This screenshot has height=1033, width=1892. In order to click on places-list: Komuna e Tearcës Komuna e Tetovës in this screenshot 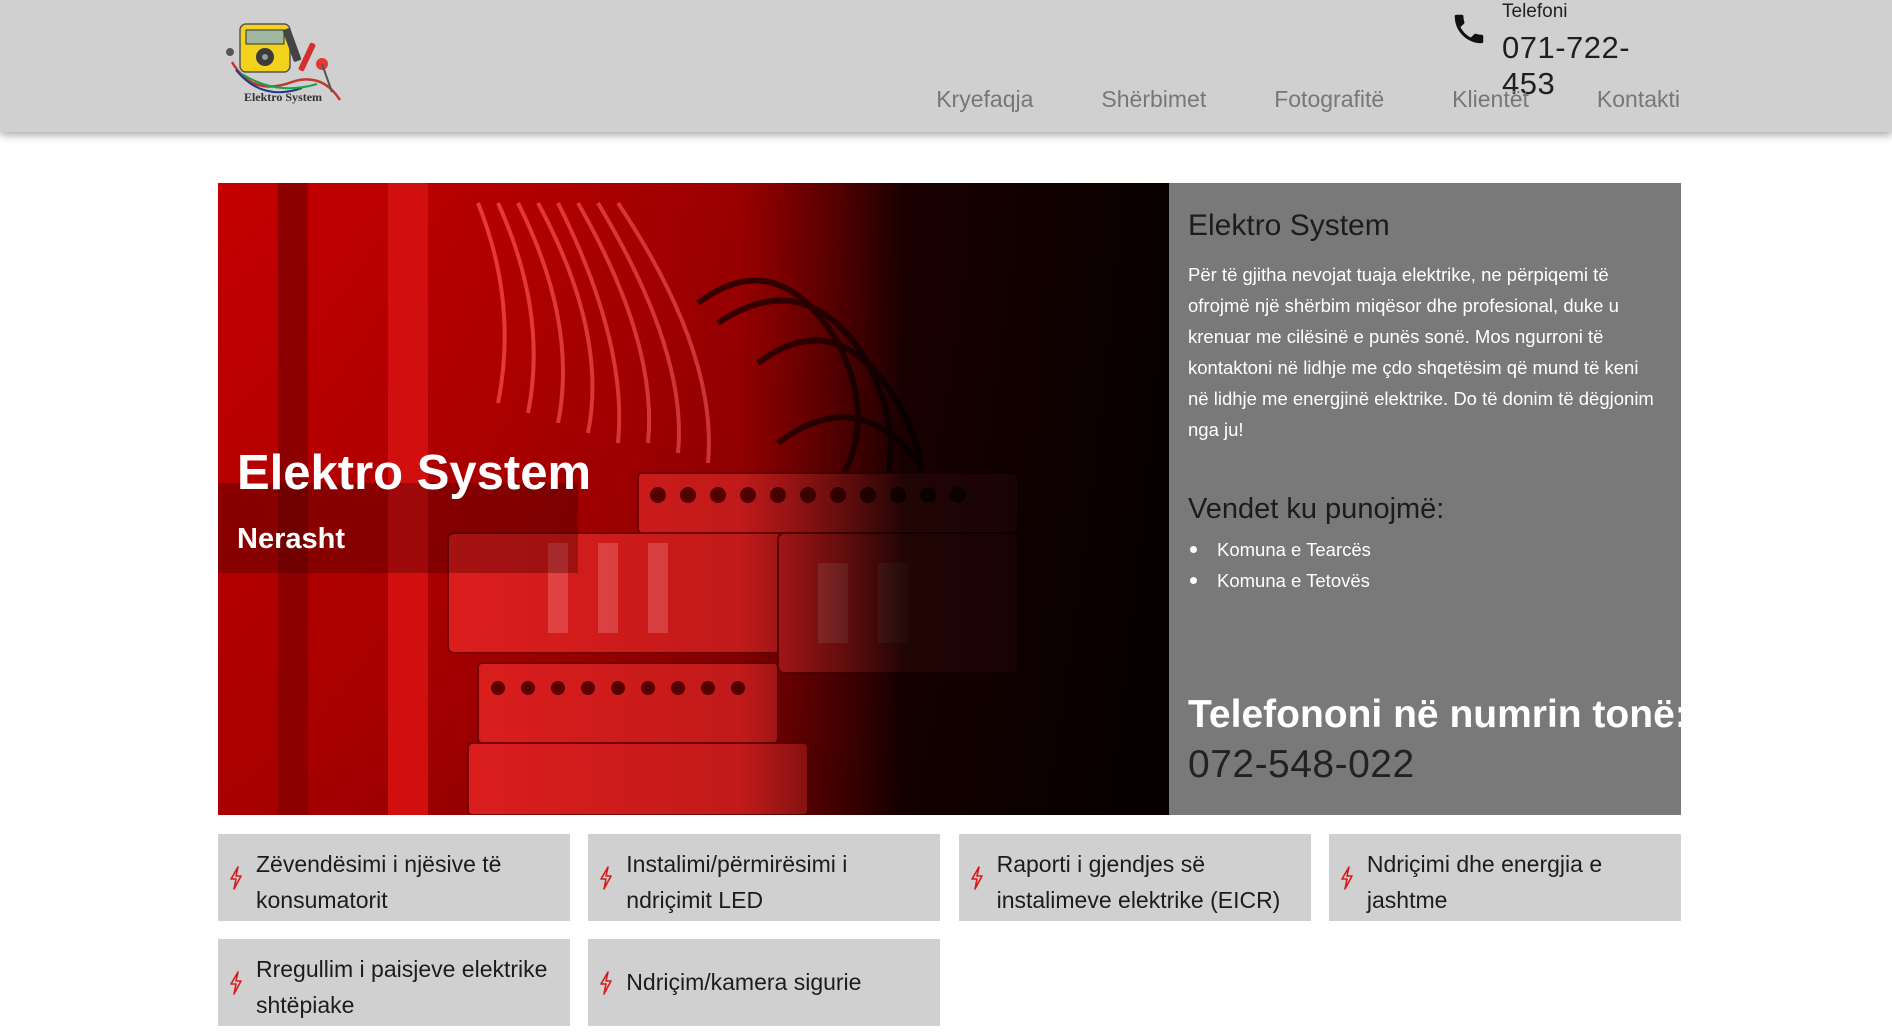, I will do `click(1425, 565)`.